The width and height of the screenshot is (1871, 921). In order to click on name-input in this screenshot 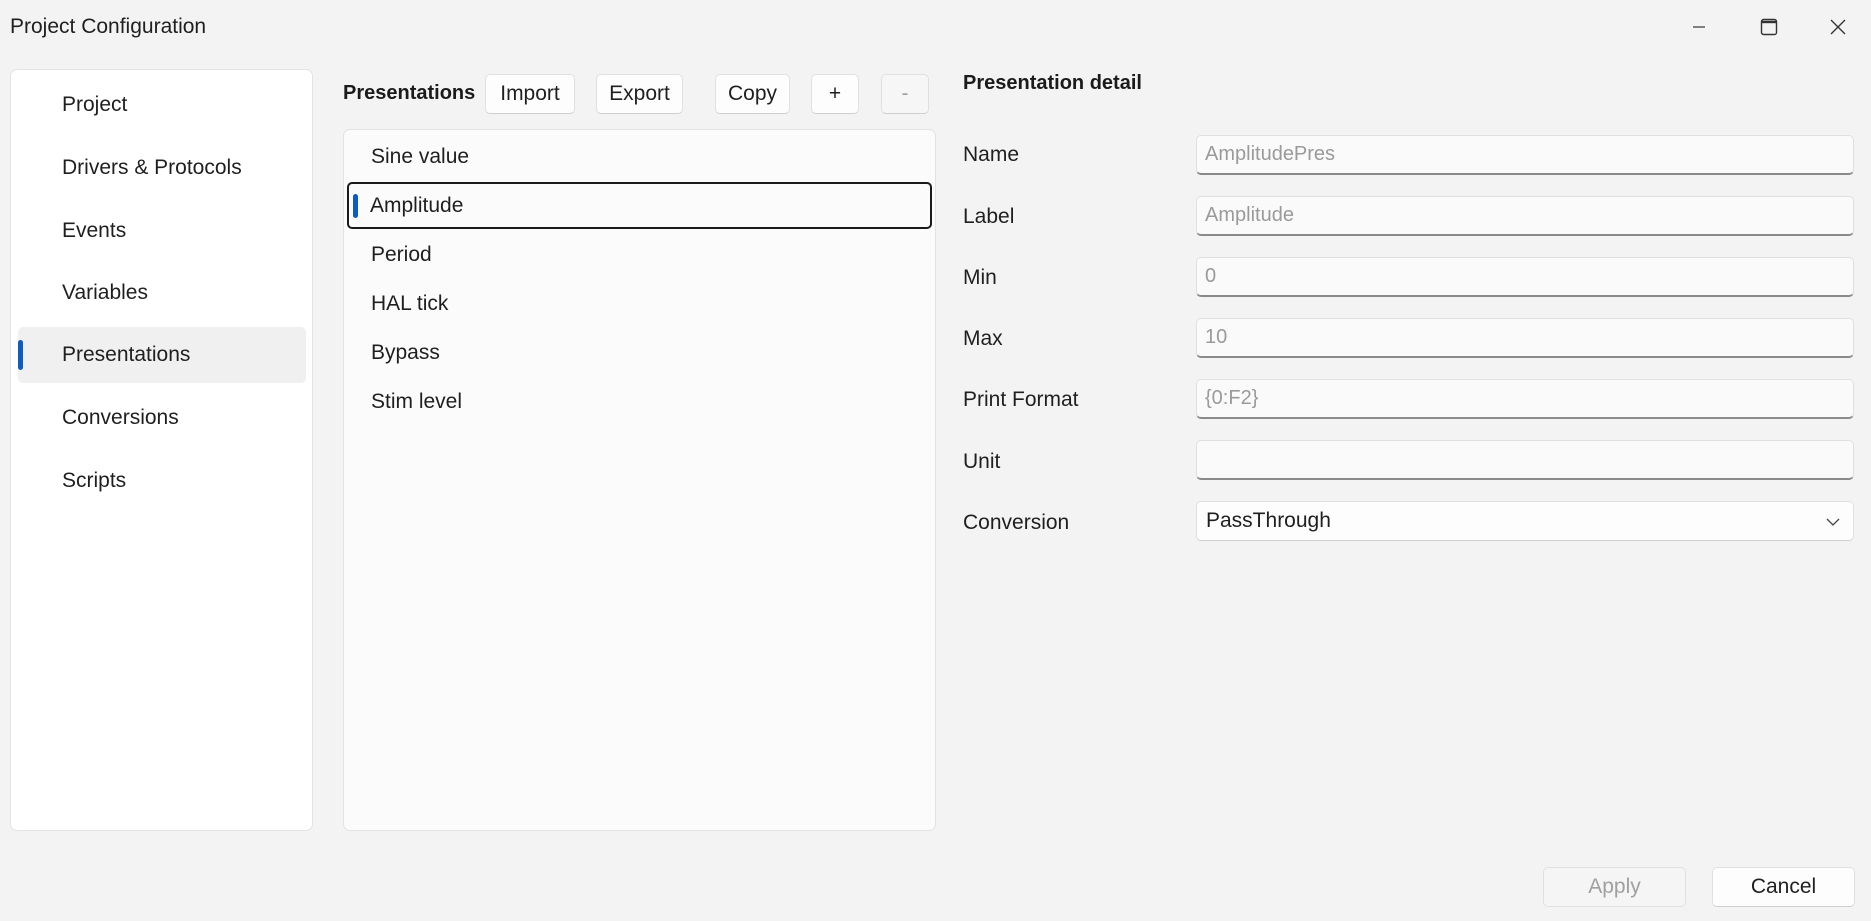, I will do `click(1525, 155)`.